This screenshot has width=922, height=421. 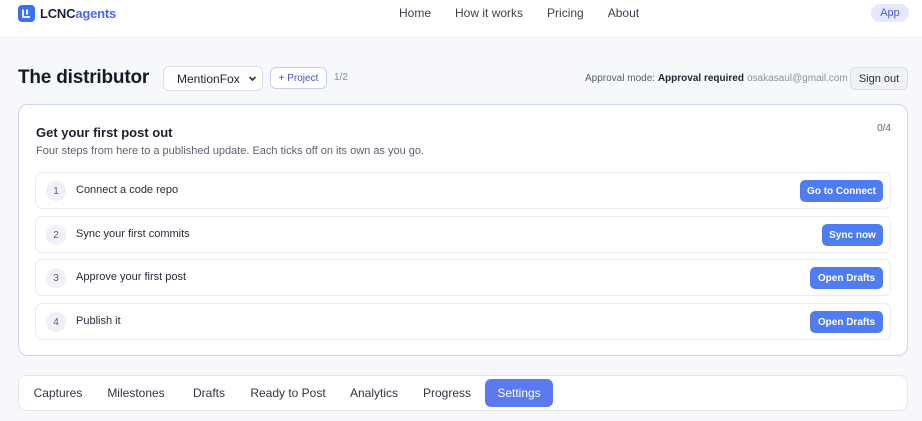 What do you see at coordinates (879, 78) in the screenshot?
I see `sign-out-button: Sign out` at bounding box center [879, 78].